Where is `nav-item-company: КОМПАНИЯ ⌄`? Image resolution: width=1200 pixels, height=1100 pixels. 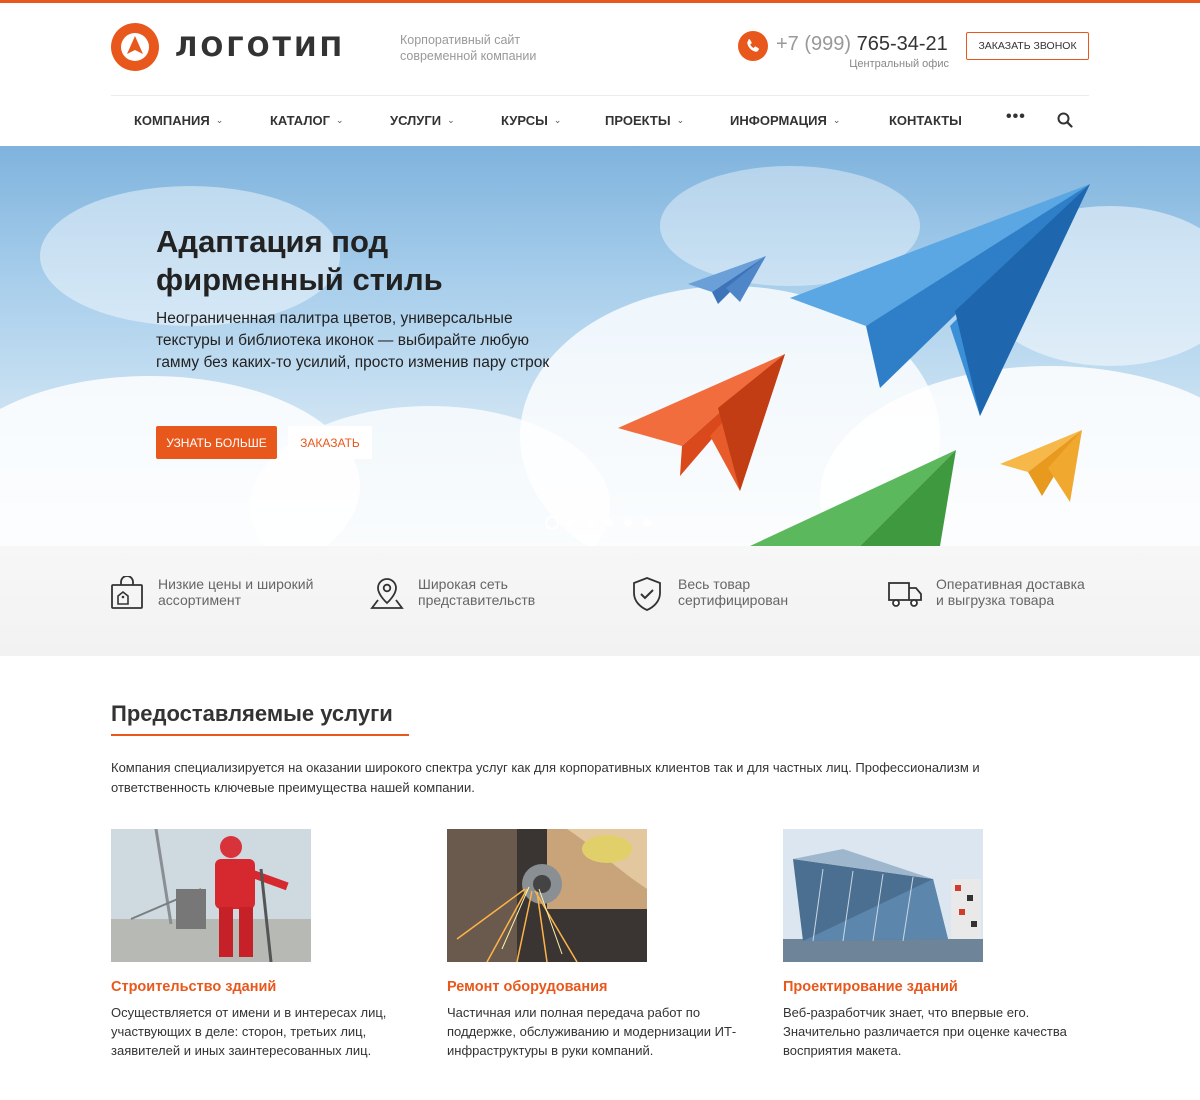 nav-item-company: КОМПАНИЯ ⌄ is located at coordinates (178, 120).